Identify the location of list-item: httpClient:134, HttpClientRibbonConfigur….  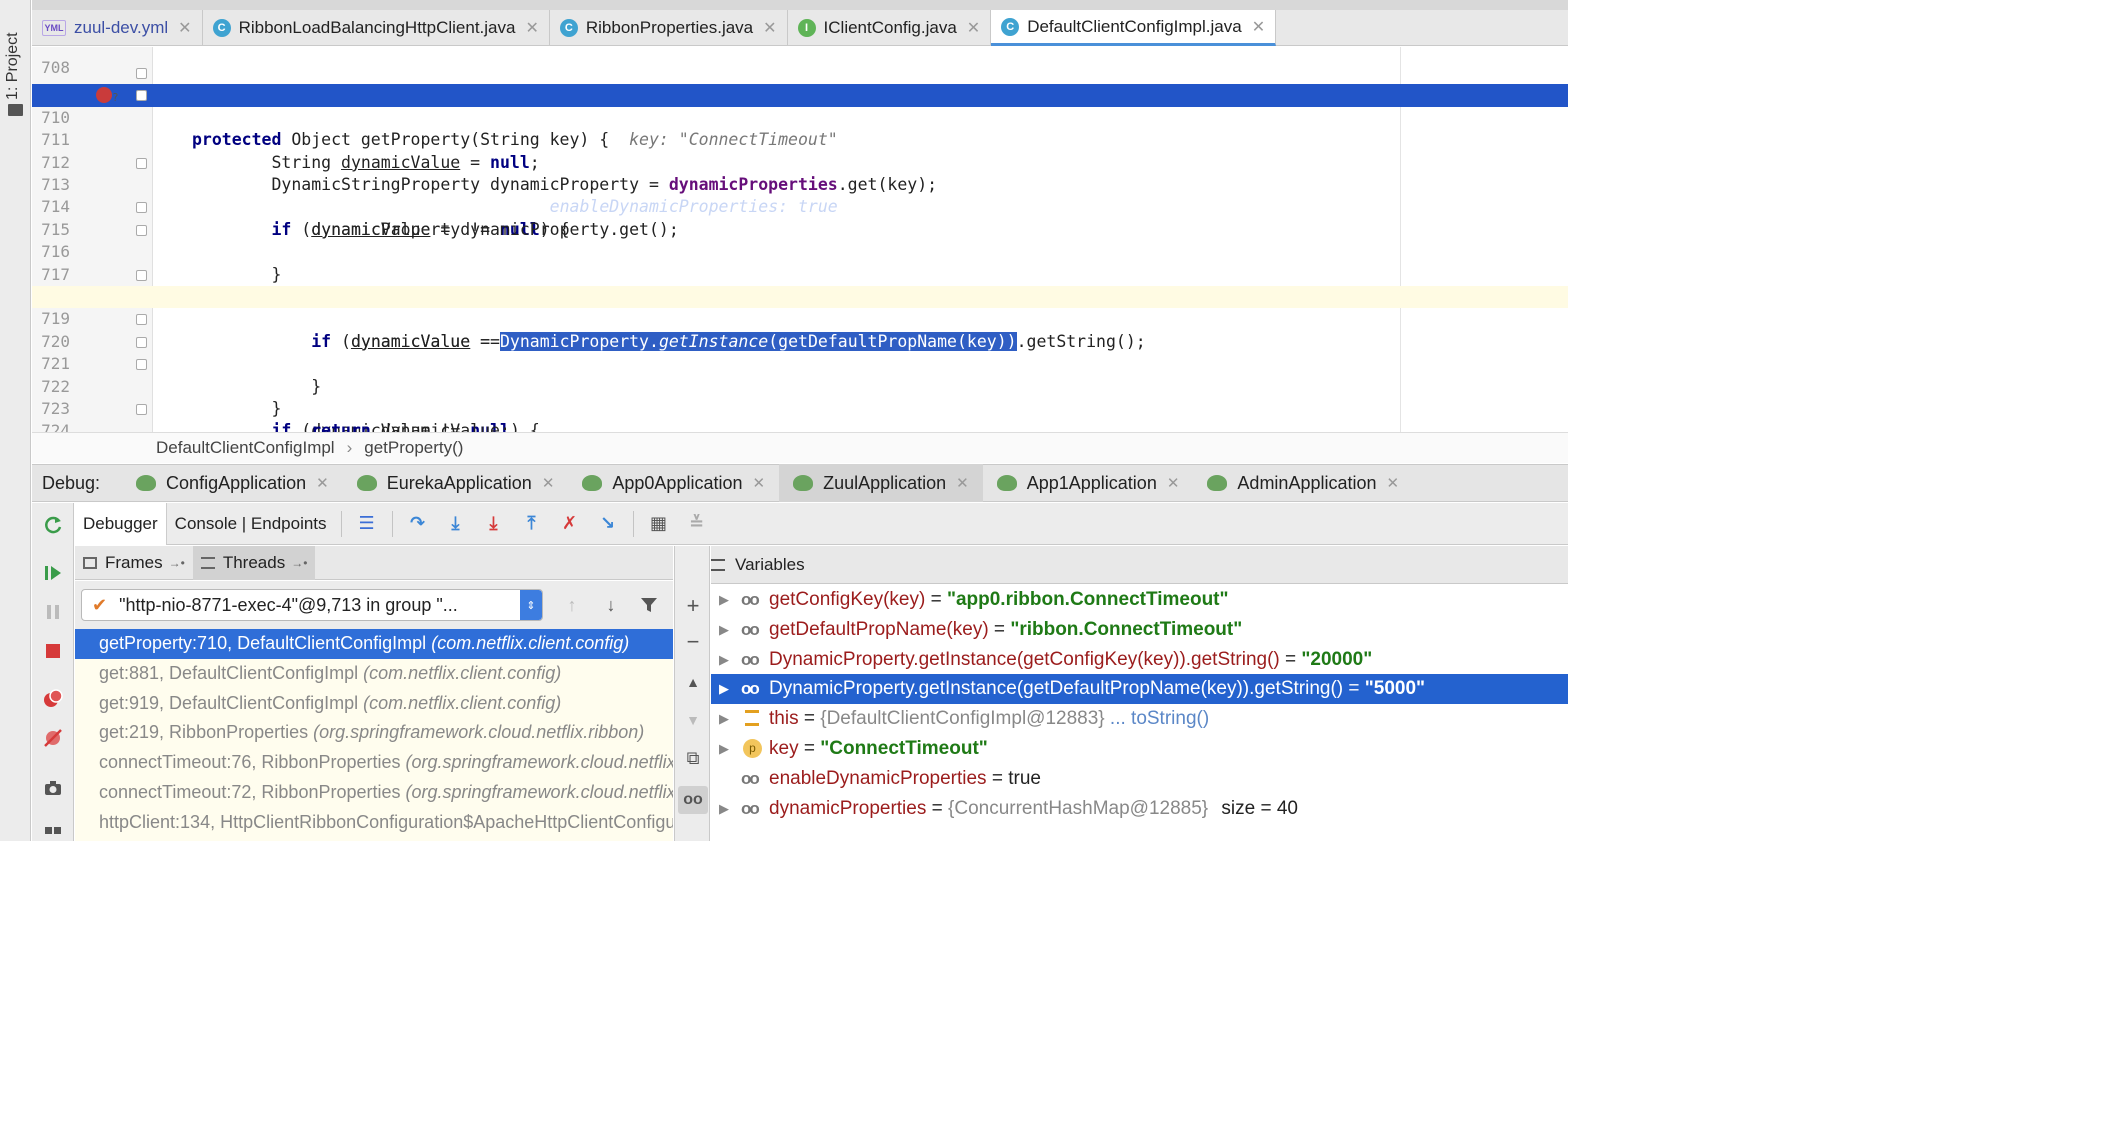
(374, 823).